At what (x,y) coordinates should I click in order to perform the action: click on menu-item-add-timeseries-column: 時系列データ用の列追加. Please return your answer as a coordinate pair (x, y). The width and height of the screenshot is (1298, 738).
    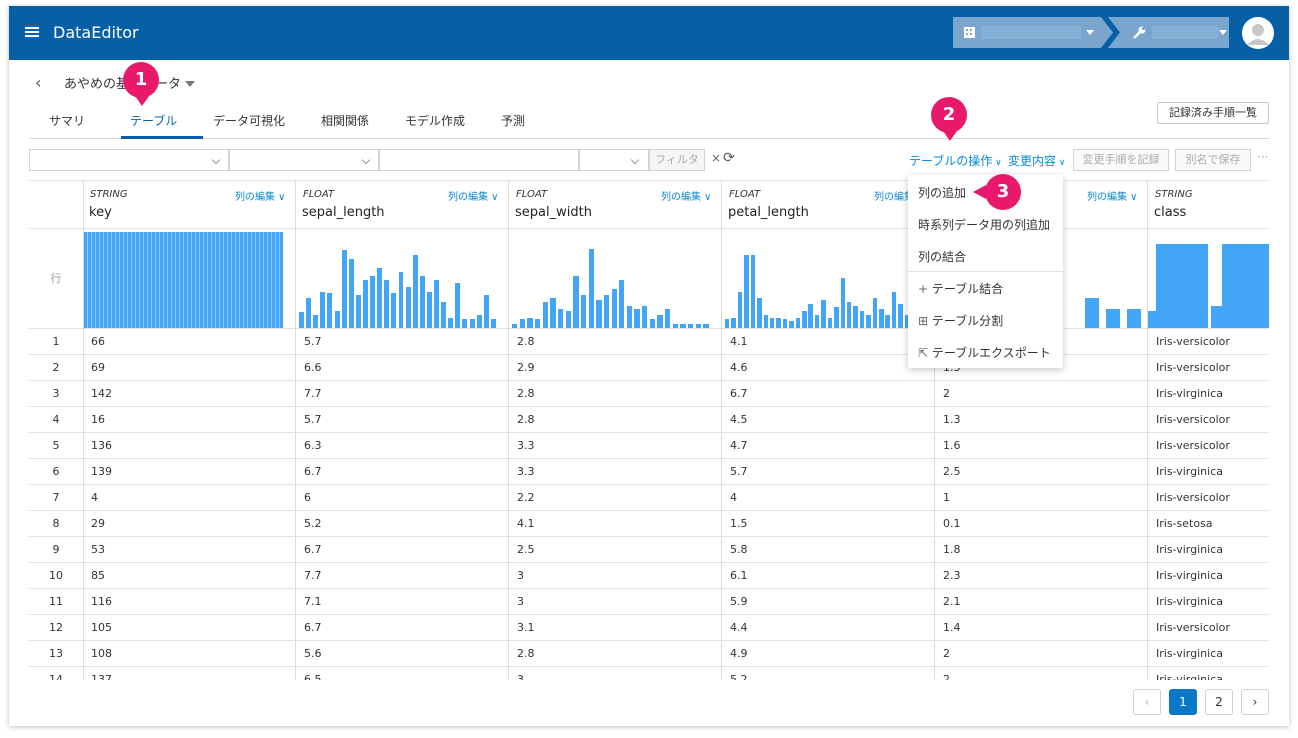
    Looking at the image, I should click on (984, 224).